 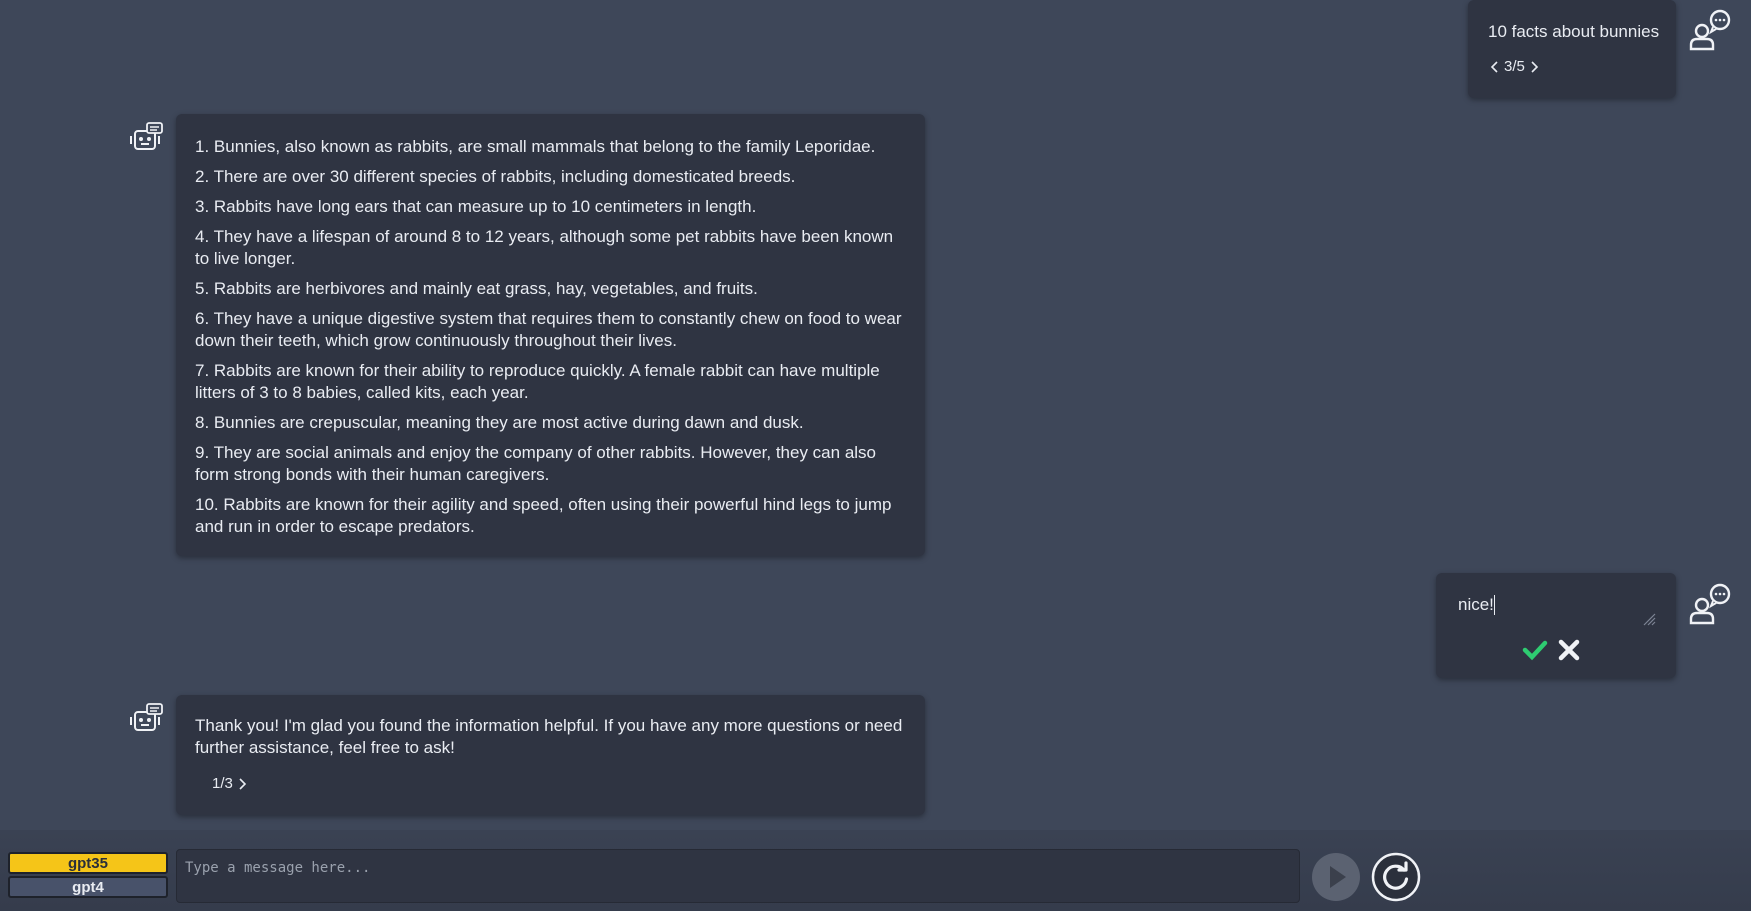 What do you see at coordinates (1557, 610) in the screenshot?
I see `edit-message-field: nice!` at bounding box center [1557, 610].